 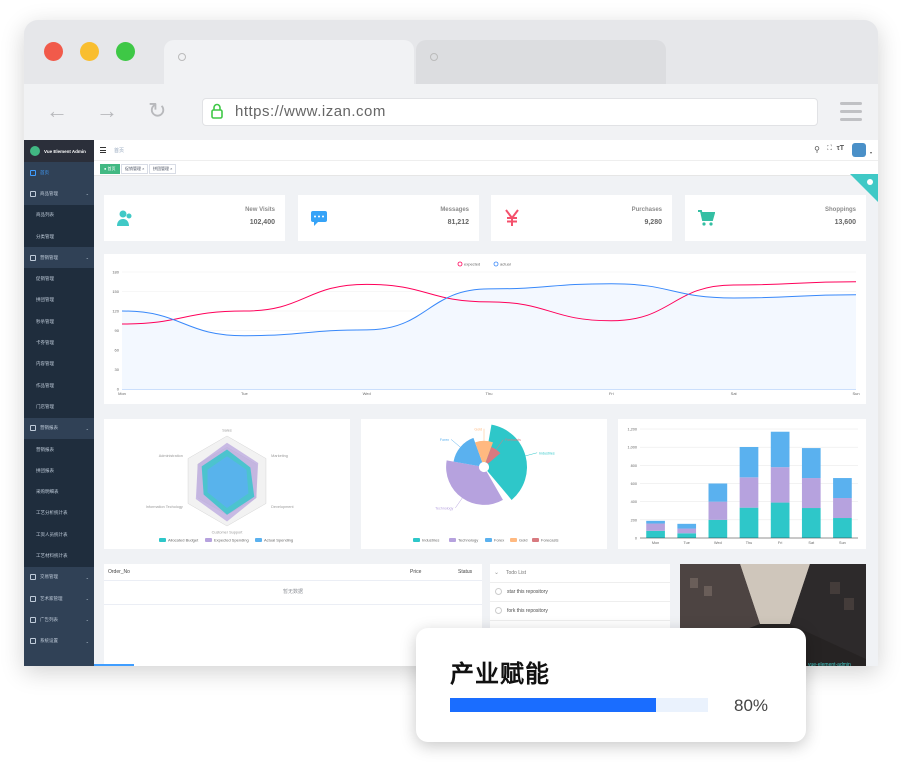 I want to click on sidebar-item-label: 系统设置, so click(x=49, y=641).